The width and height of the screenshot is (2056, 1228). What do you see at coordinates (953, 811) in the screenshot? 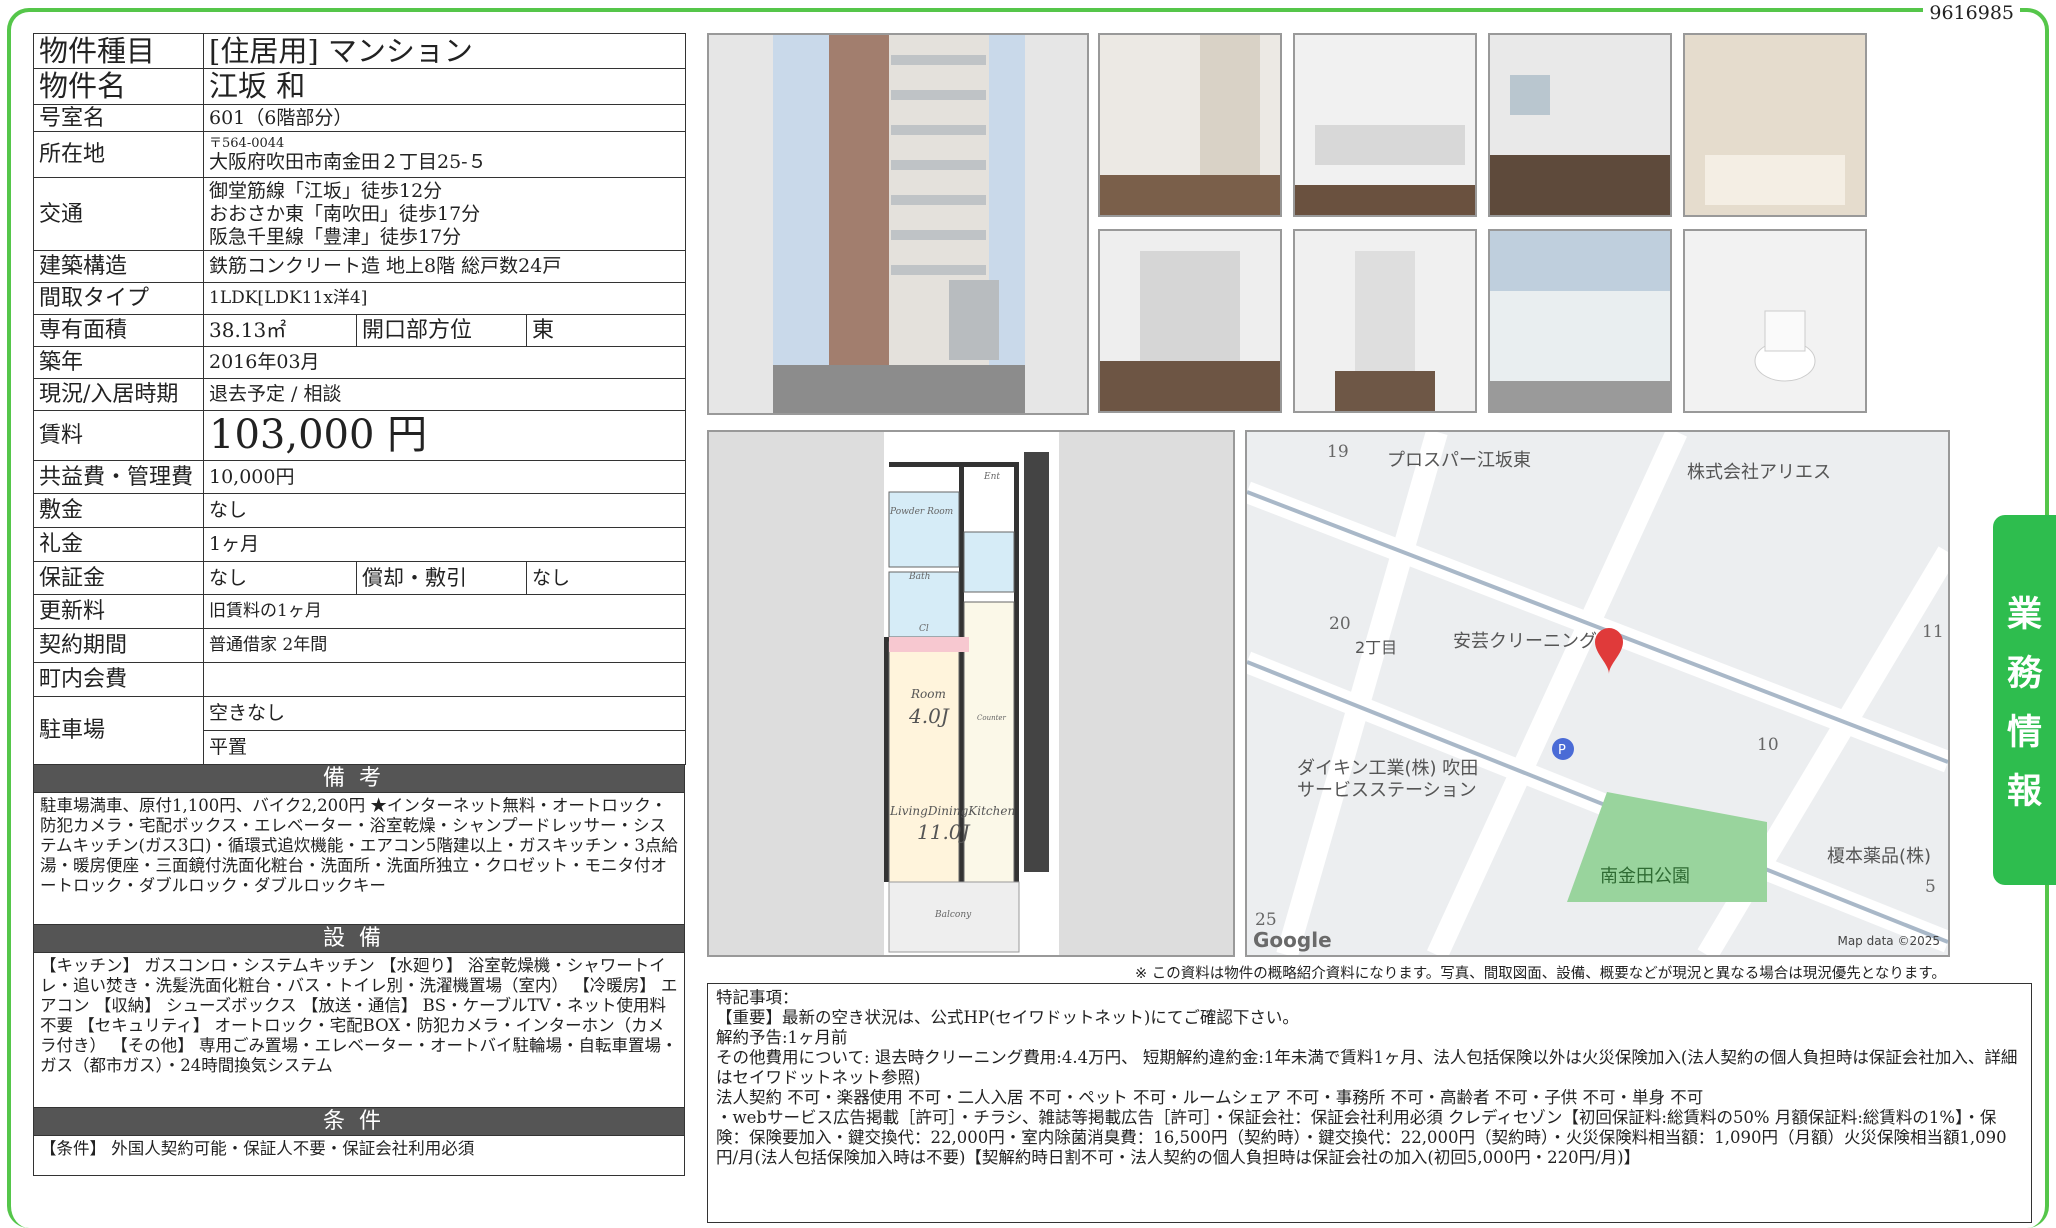
I see `ldk-label: LivingDiningKitchen` at bounding box center [953, 811].